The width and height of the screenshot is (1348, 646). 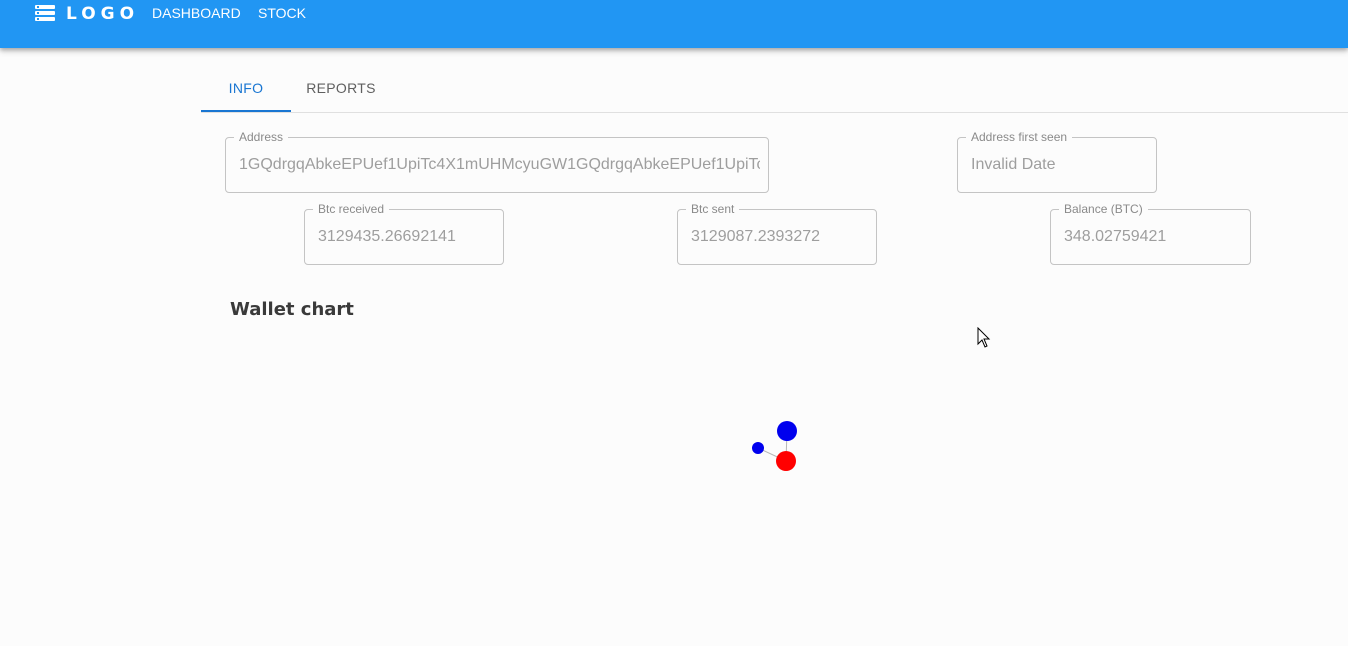 I want to click on mouse-cursor-icon, so click(x=984, y=337).